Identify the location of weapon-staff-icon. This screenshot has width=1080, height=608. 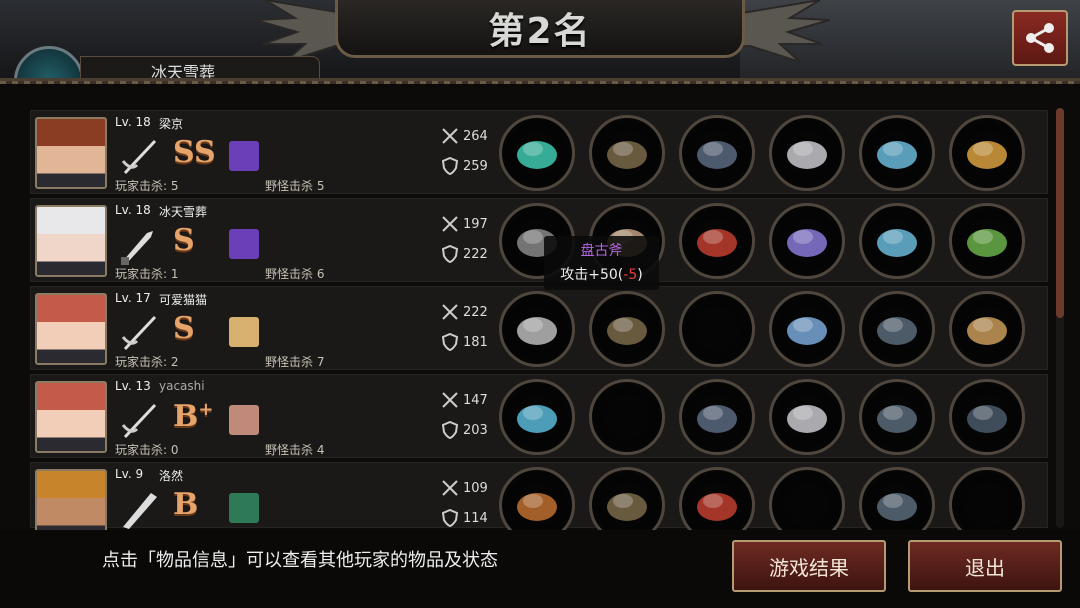
(537, 155).